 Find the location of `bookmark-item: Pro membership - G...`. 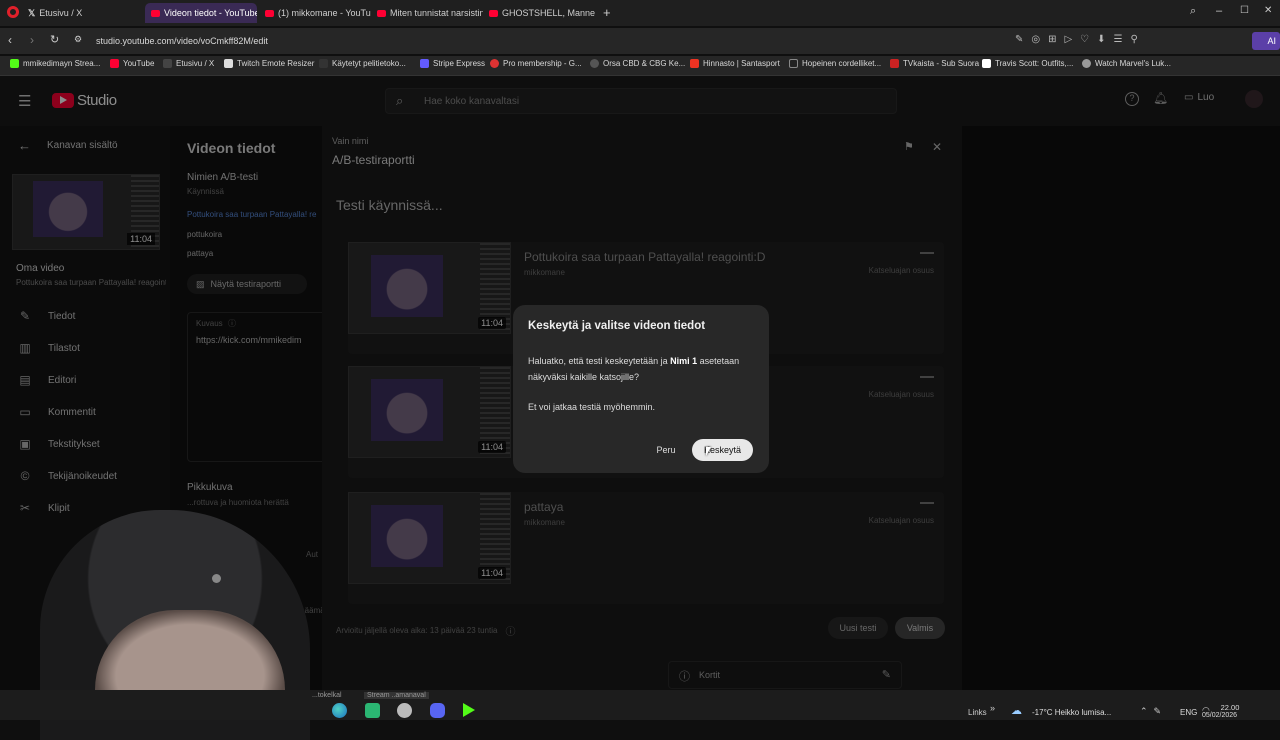

bookmark-item: Pro membership - G... is located at coordinates (536, 63).